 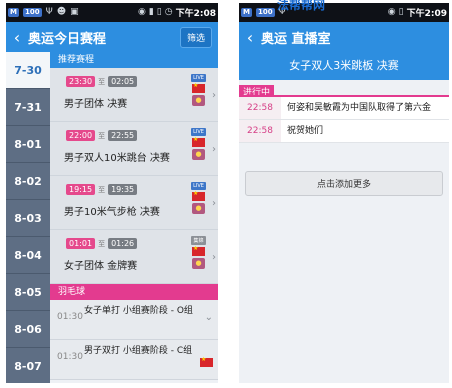 I want to click on clock-time: 下午2:09, so click(x=426, y=14).